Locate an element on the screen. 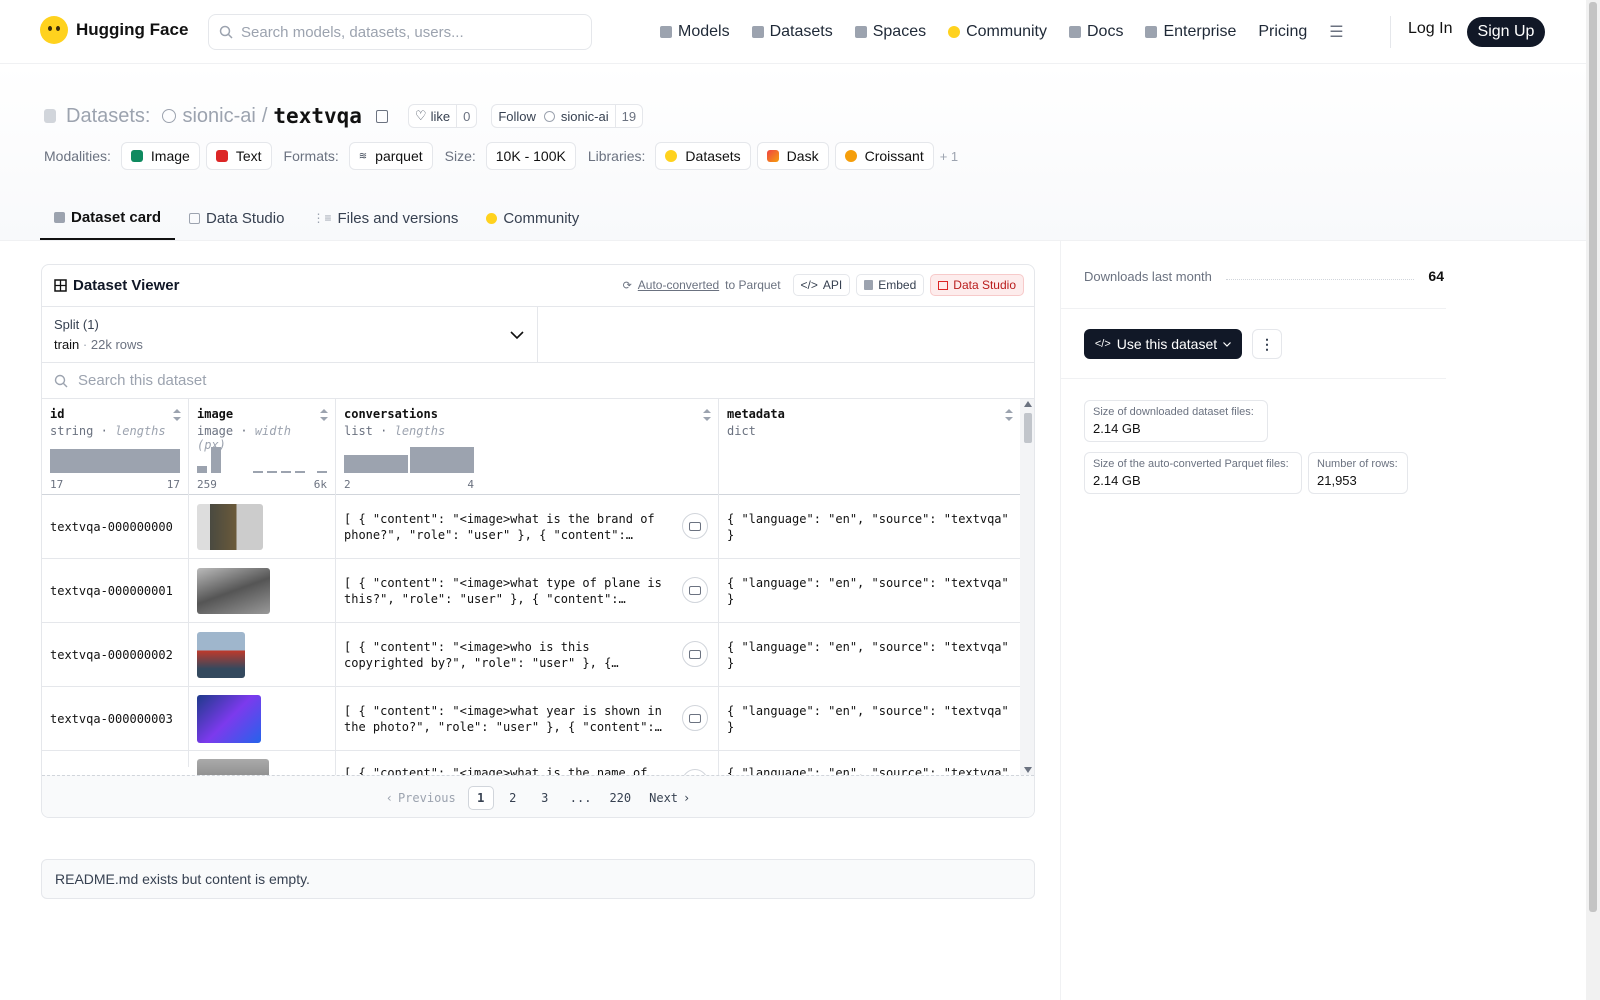 The image size is (1600, 1000). section-label: Datasets: is located at coordinates (108, 116).